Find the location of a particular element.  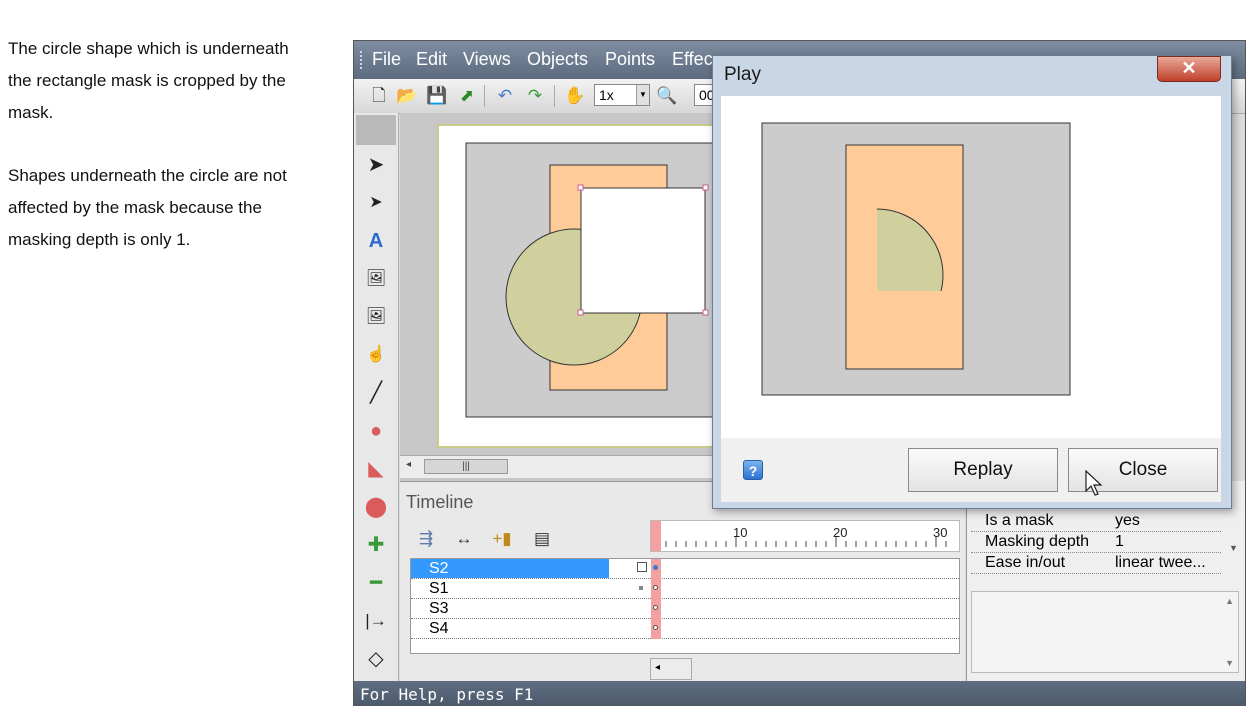

menu-points: Points is located at coordinates (630, 59).